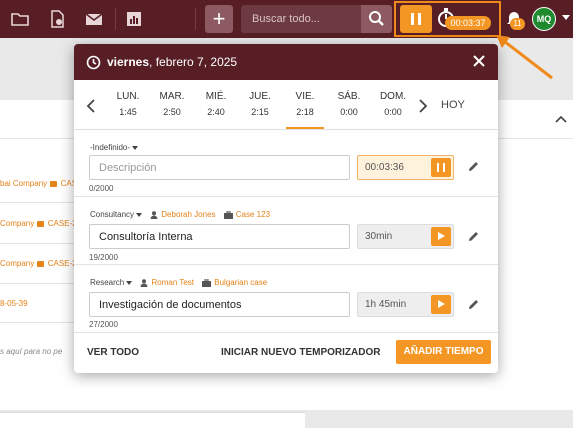  Describe the element at coordinates (566, 17) in the screenshot. I see `chevron-down-icon` at that location.